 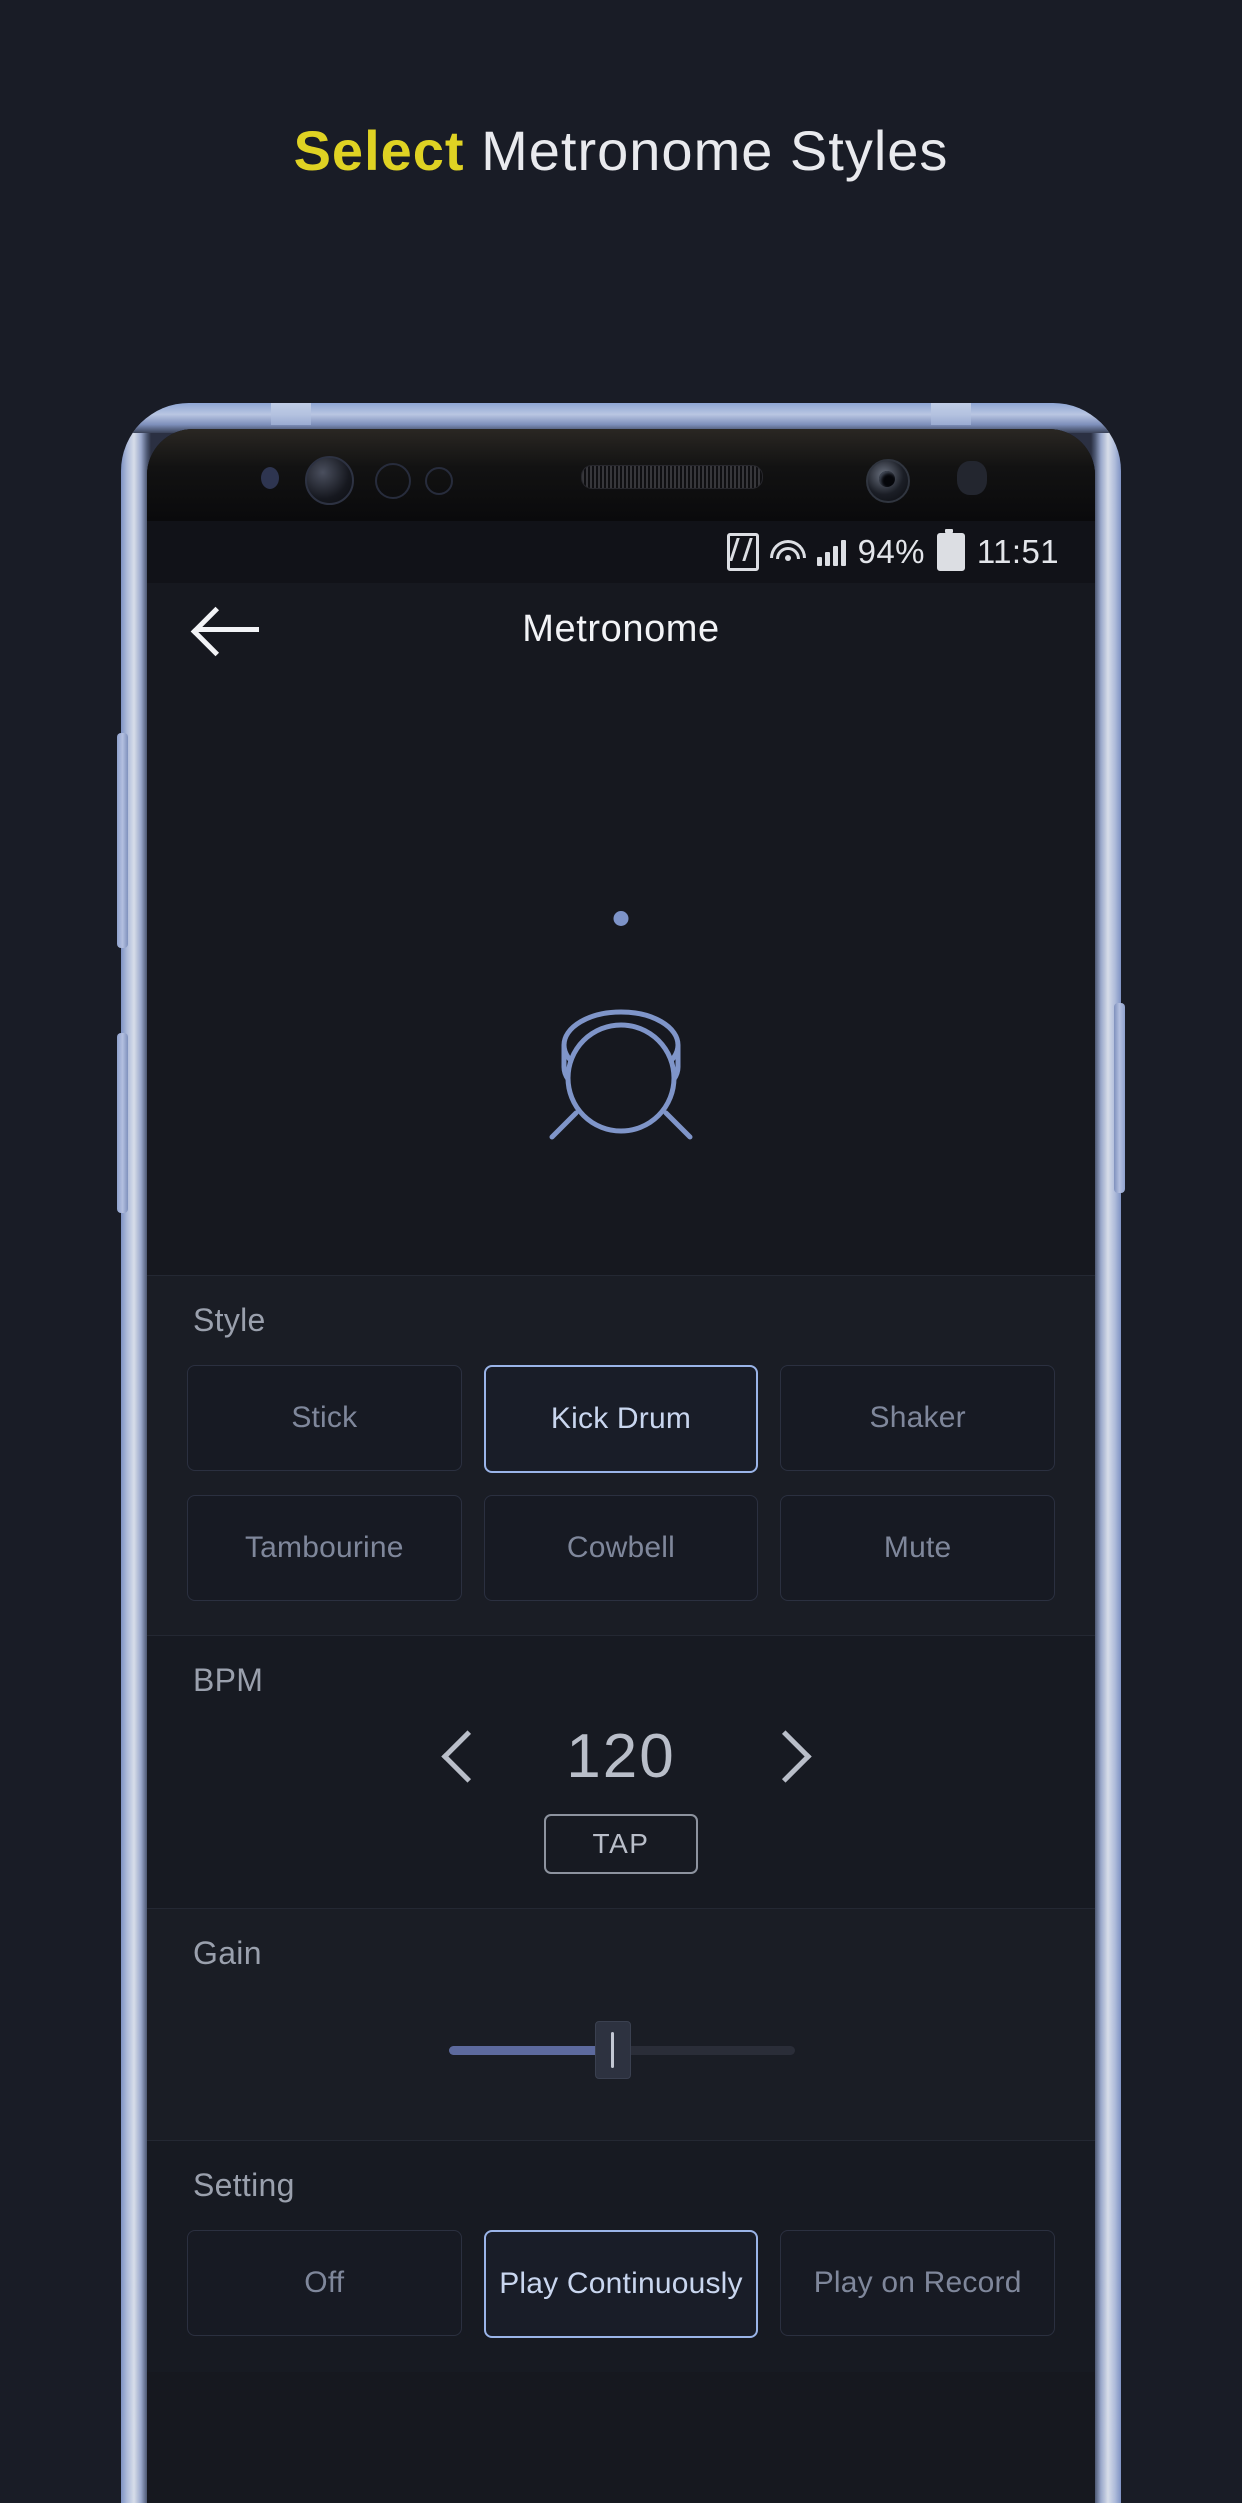 I want to click on bpm-value: 120, so click(x=621, y=1756).